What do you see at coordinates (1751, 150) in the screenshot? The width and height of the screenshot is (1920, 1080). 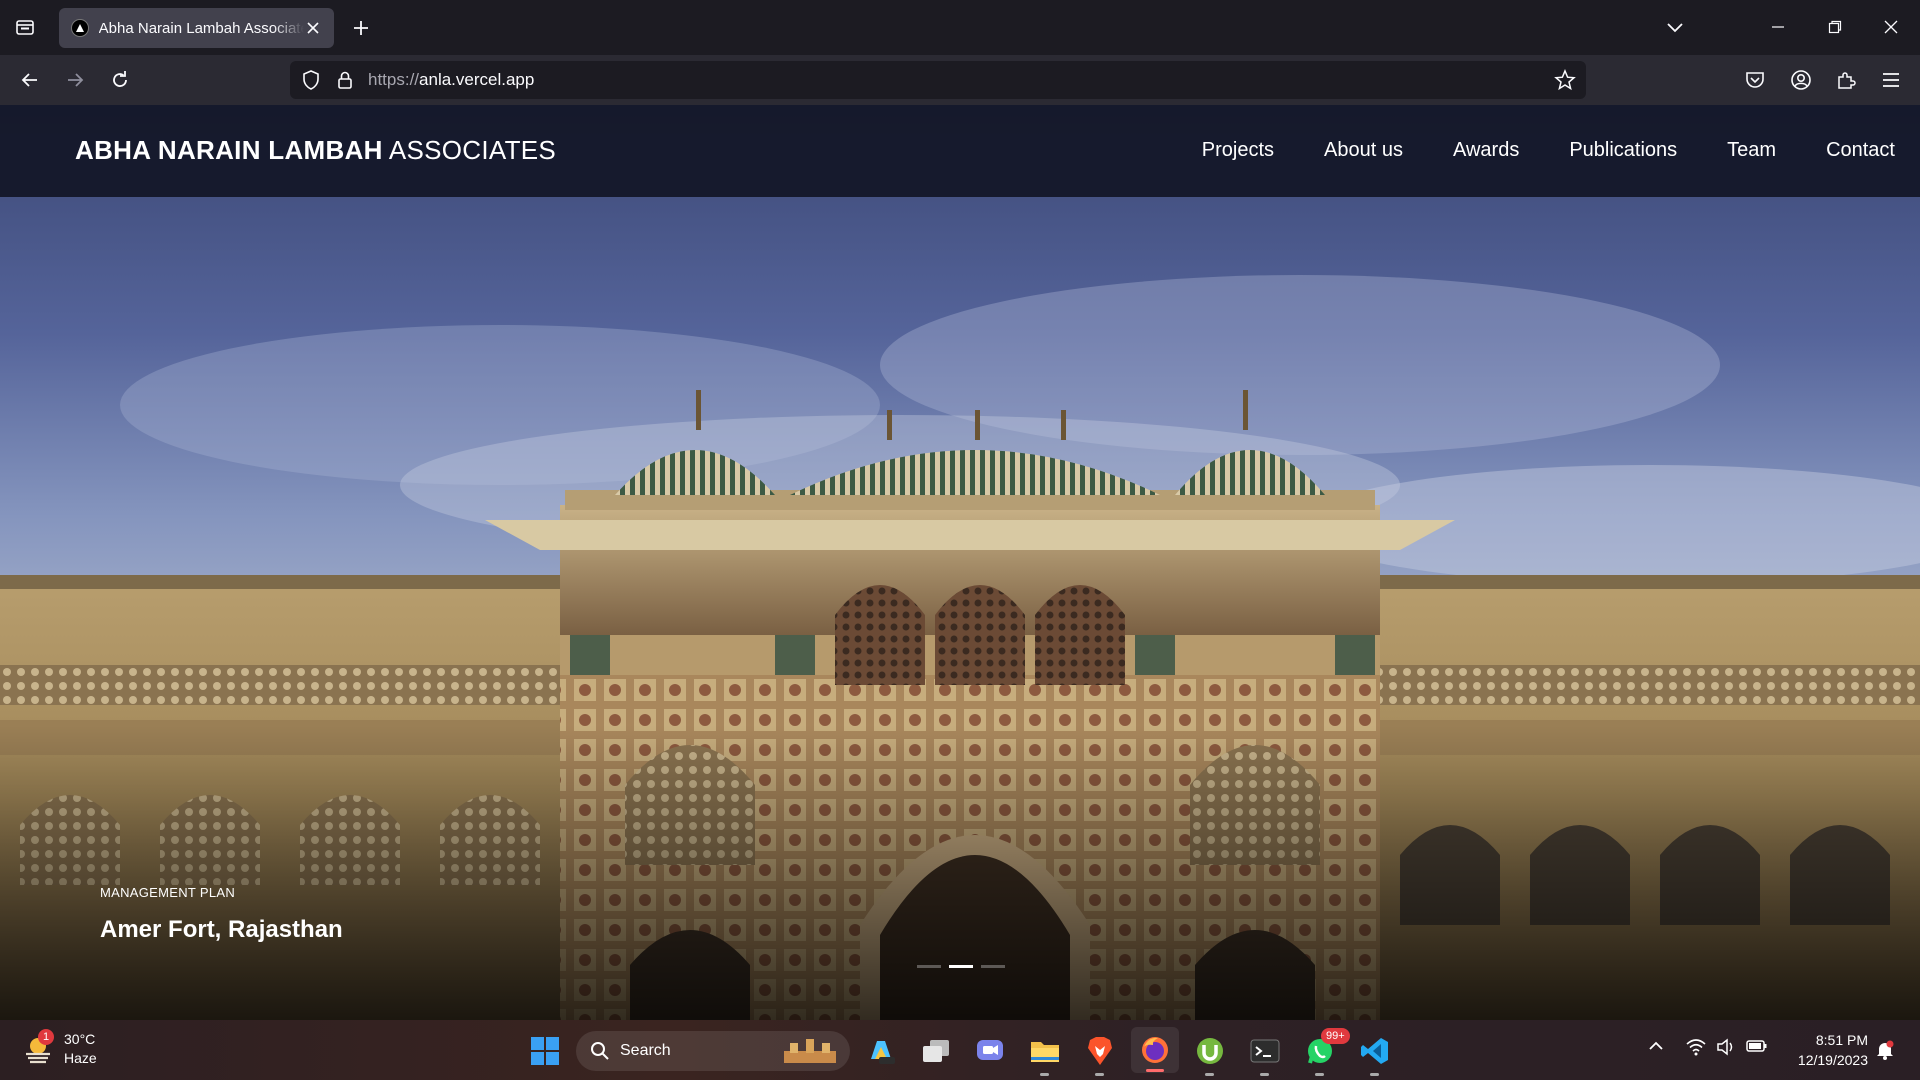 I see `nav-team: Team` at bounding box center [1751, 150].